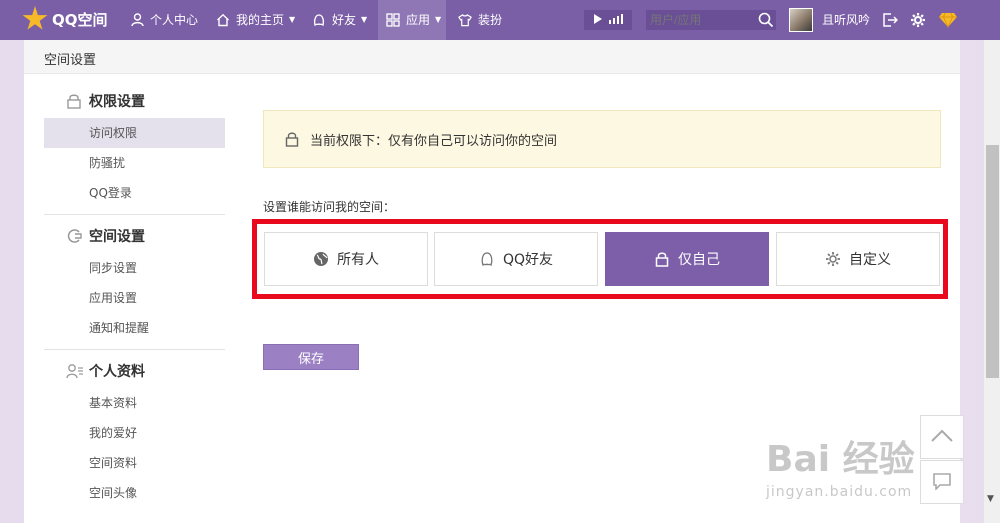 The width and height of the screenshot is (1000, 523). I want to click on nav-decorate: 装扮, so click(480, 20).